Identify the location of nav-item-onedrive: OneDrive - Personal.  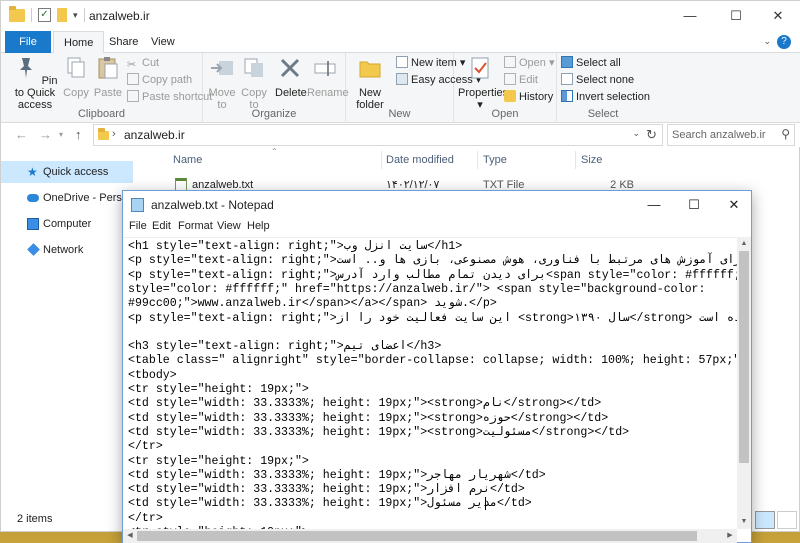
(67, 198).